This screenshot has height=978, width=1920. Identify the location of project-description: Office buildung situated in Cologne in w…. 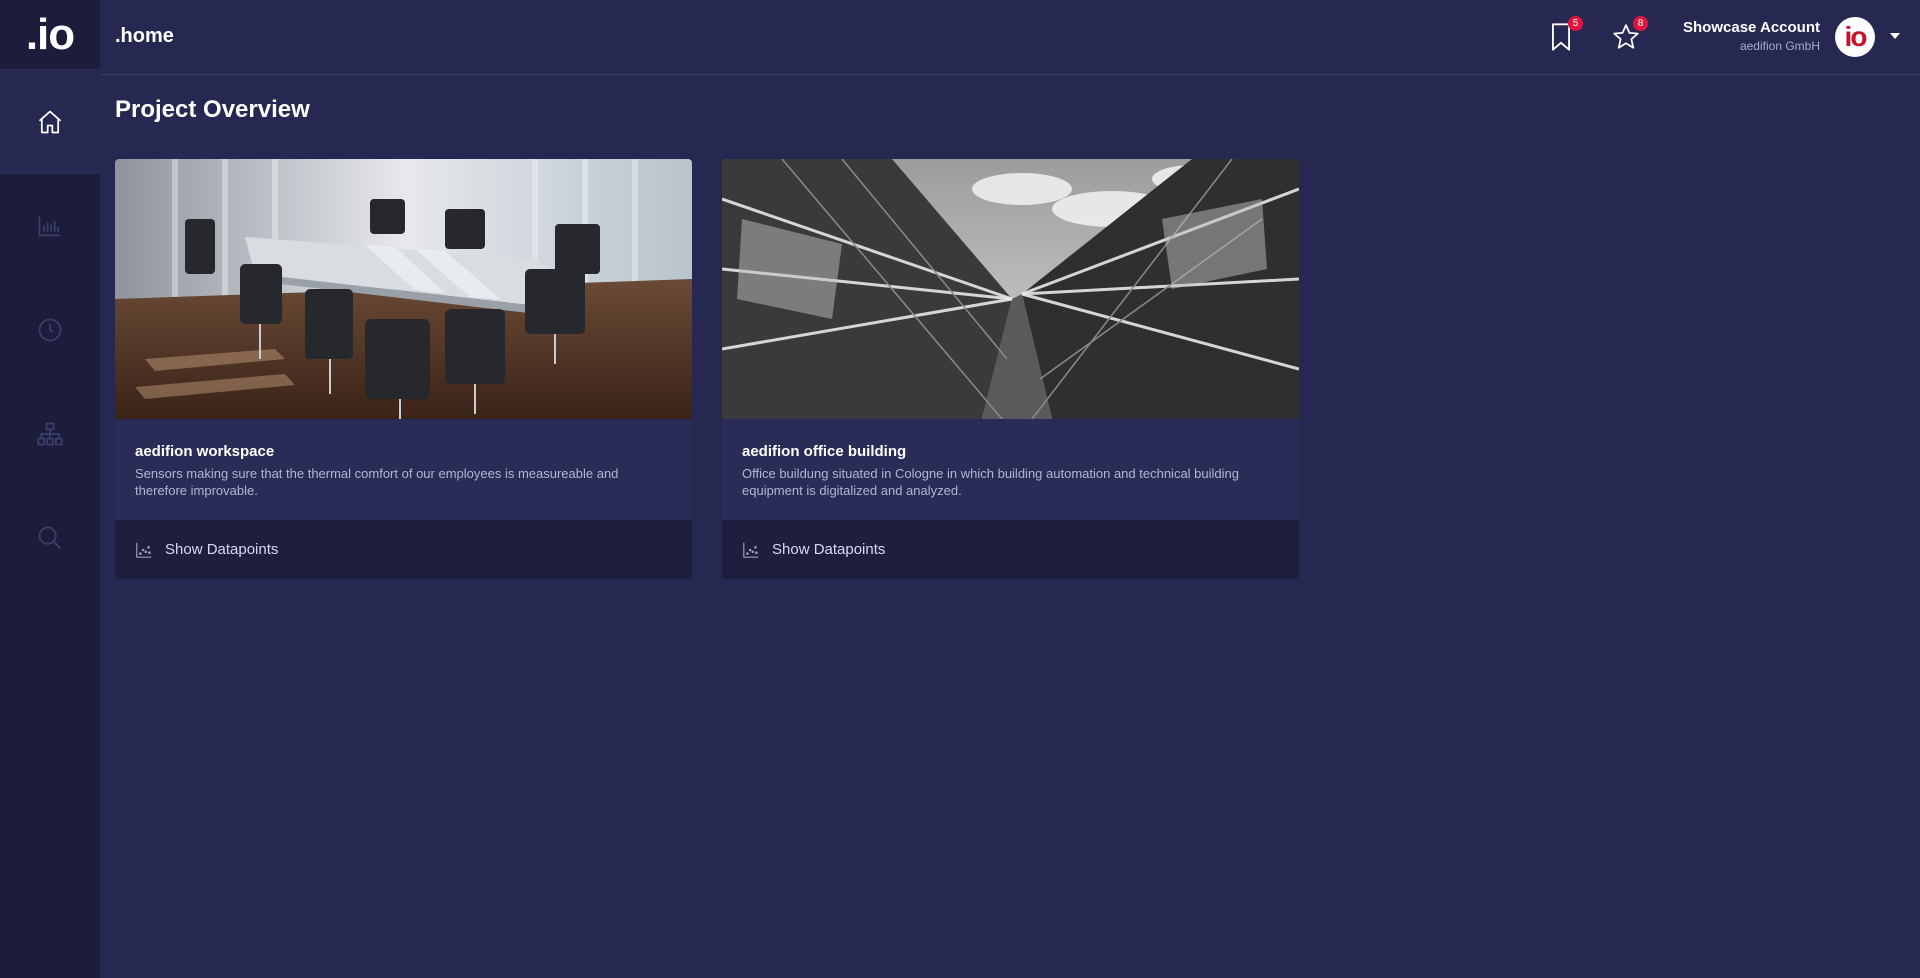
(990, 482).